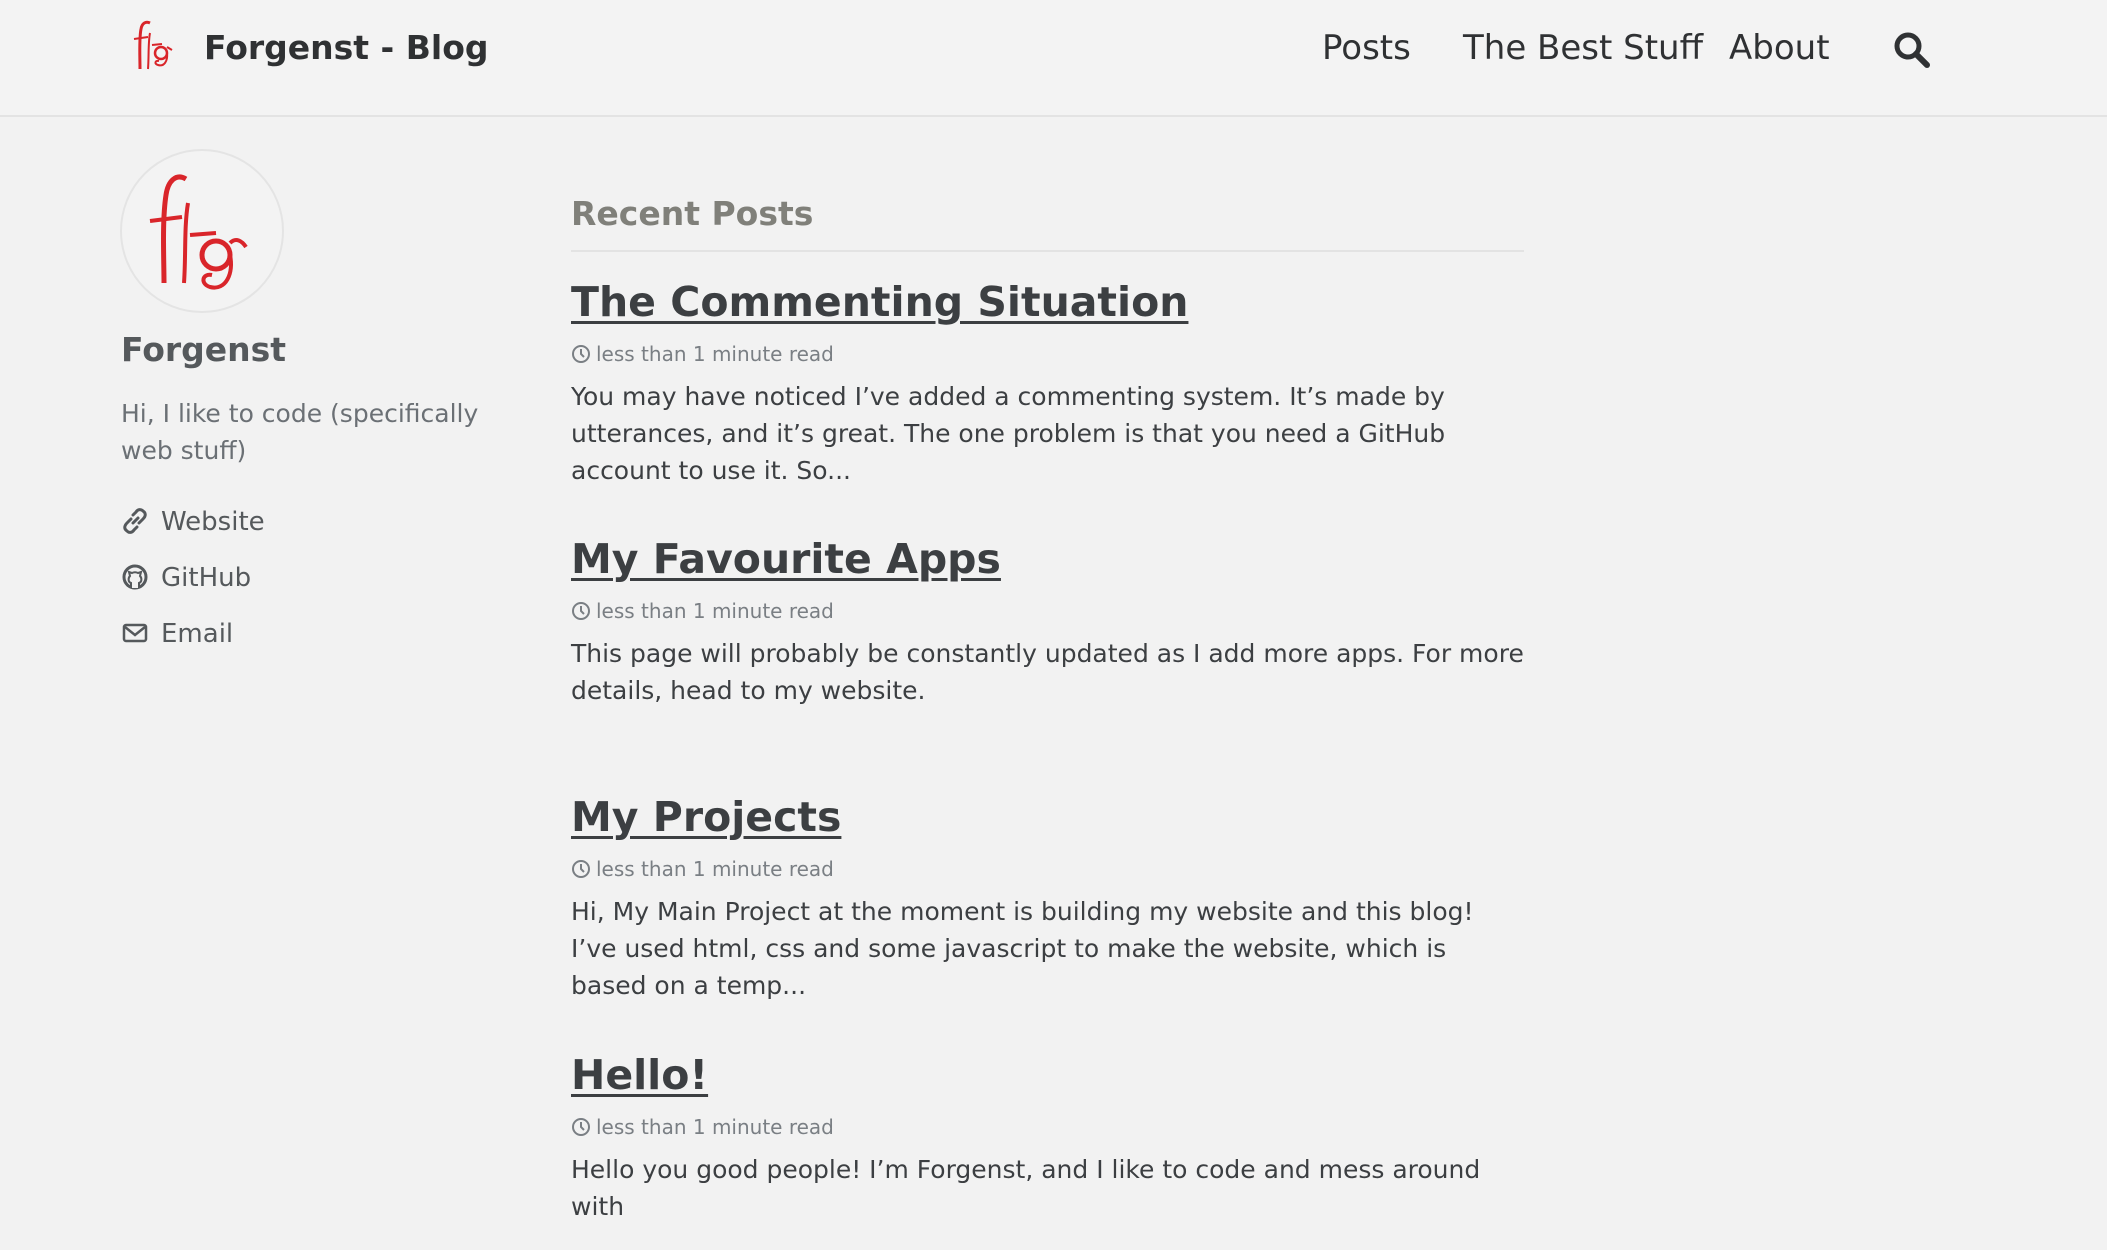 The image size is (2107, 1250). Describe the element at coordinates (1047, 559) in the screenshot. I see `post-title-link: My Favourite Apps` at that location.